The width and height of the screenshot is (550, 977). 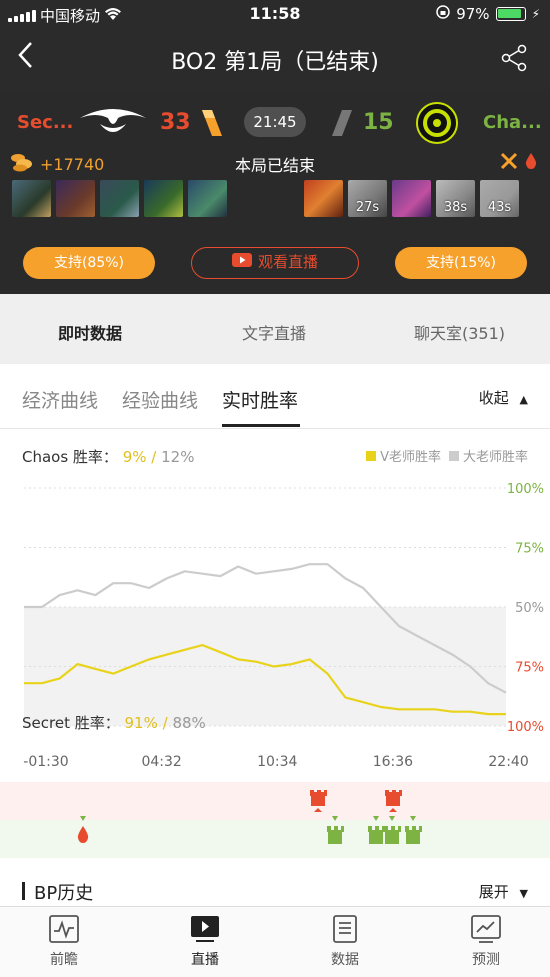 What do you see at coordinates (459, 332) in the screenshot?
I see `tab-chat-room: 聊天室(351)` at bounding box center [459, 332].